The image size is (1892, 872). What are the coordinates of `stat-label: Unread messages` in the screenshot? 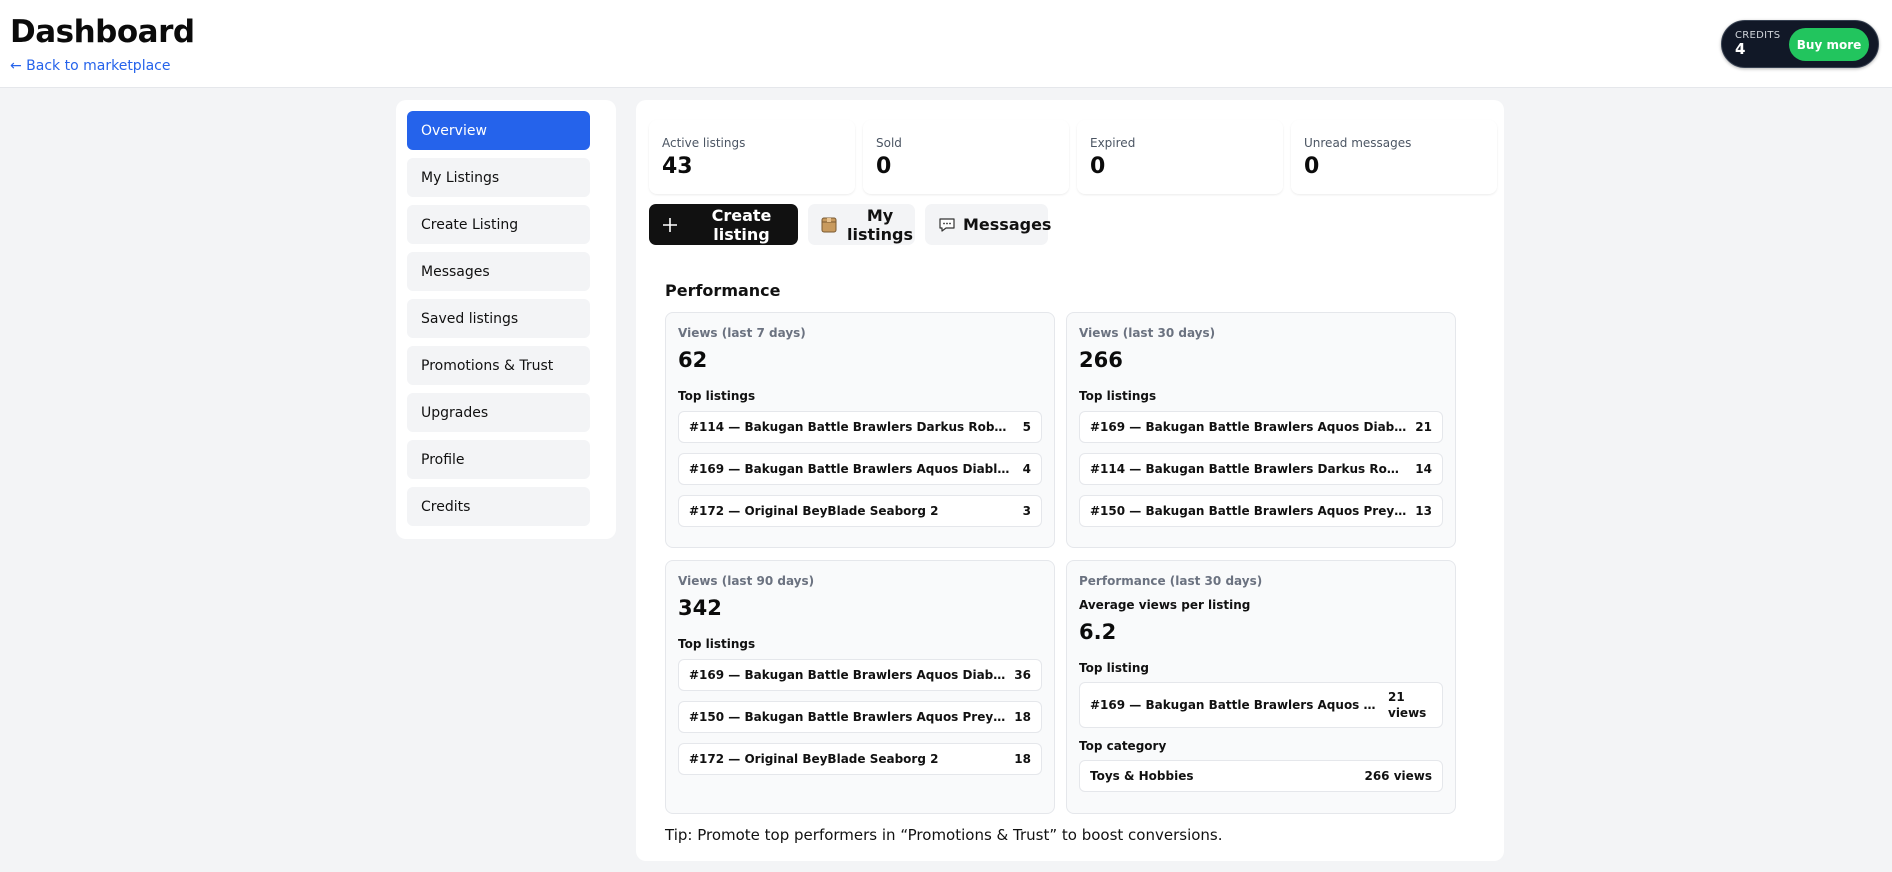 It's located at (1358, 143).